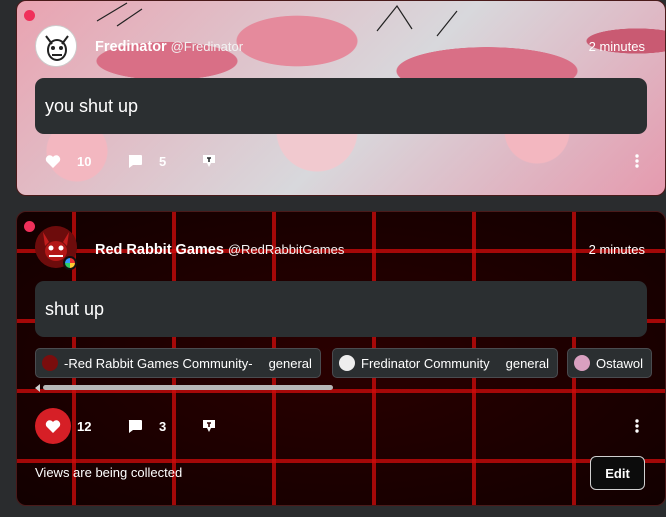  I want to click on edit-button: Edit, so click(617, 473).